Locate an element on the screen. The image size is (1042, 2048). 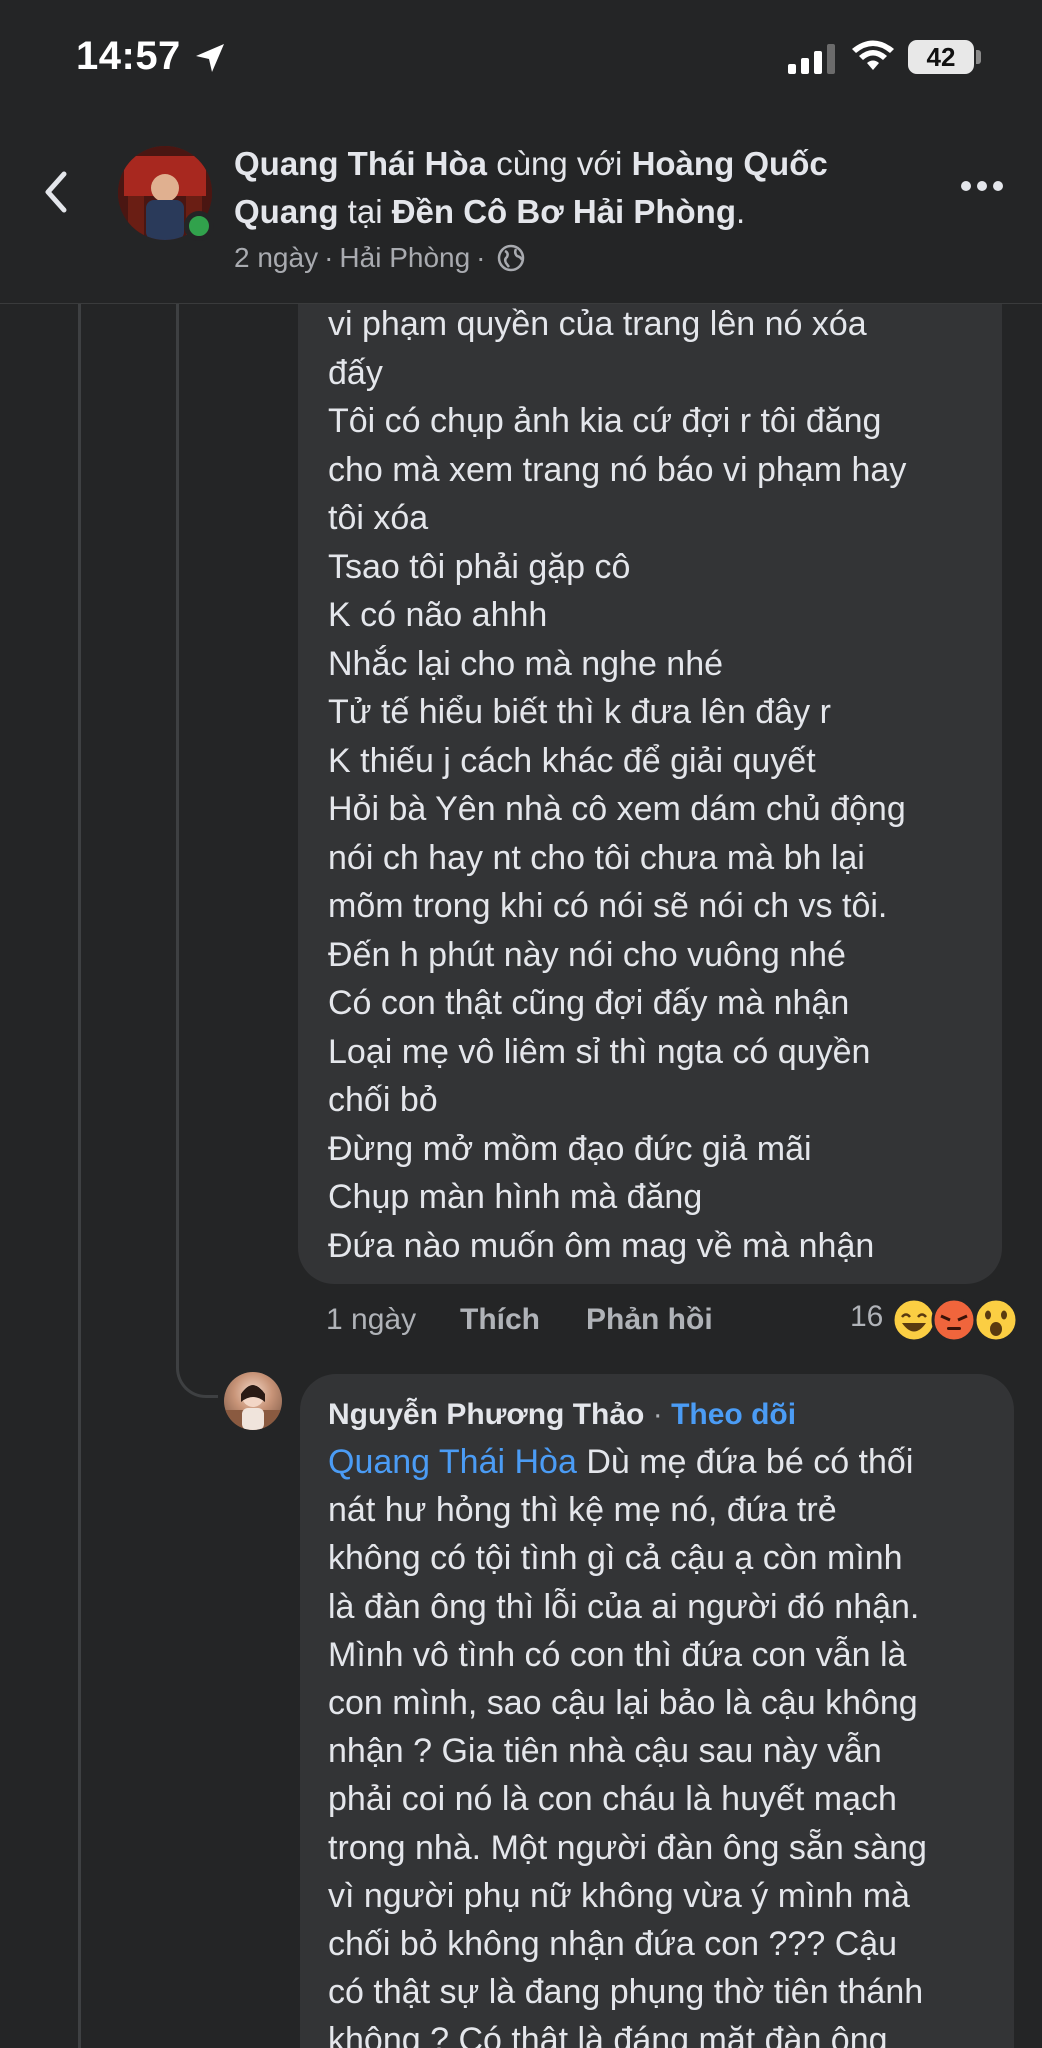
reaction-count: 16 is located at coordinates (866, 1317).